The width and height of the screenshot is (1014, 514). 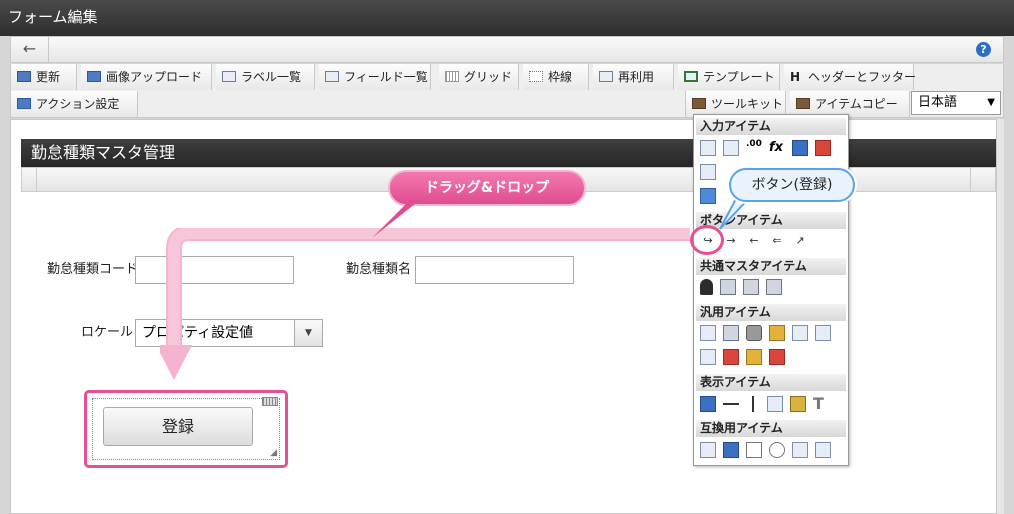 What do you see at coordinates (771, 312) in the screenshot?
I see `section-general: 汎用アイテム` at bounding box center [771, 312].